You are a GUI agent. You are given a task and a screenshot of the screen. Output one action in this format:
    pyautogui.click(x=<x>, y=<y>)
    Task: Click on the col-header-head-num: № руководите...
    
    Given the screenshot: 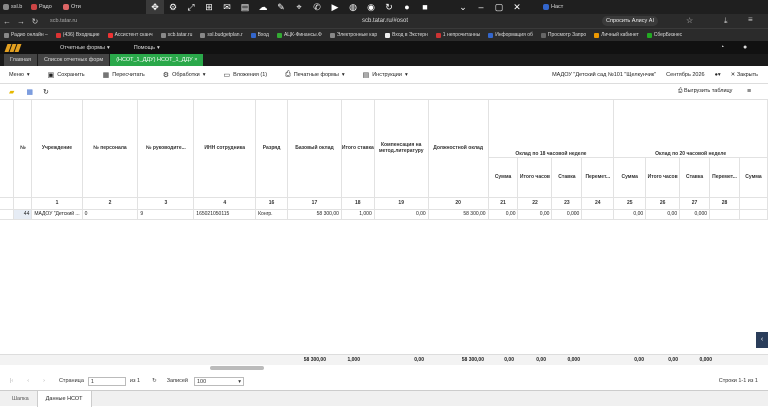 What is the action you would take?
    pyautogui.click(x=166, y=149)
    